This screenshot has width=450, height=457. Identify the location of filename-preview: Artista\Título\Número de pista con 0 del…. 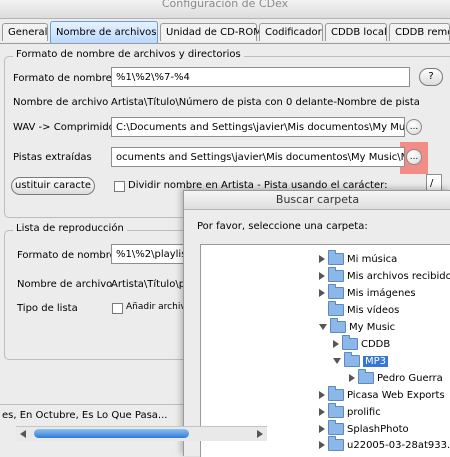
(265, 102).